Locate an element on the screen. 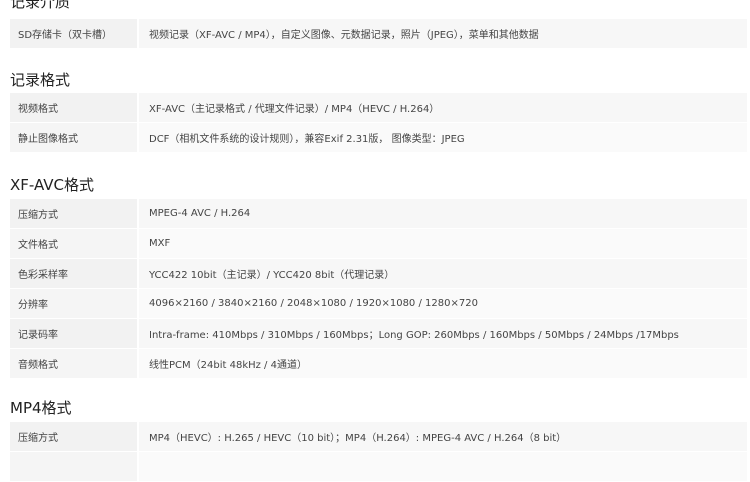 The height and width of the screenshot is (482, 750). table-row: 文件格式 MXF is located at coordinates (378, 243).